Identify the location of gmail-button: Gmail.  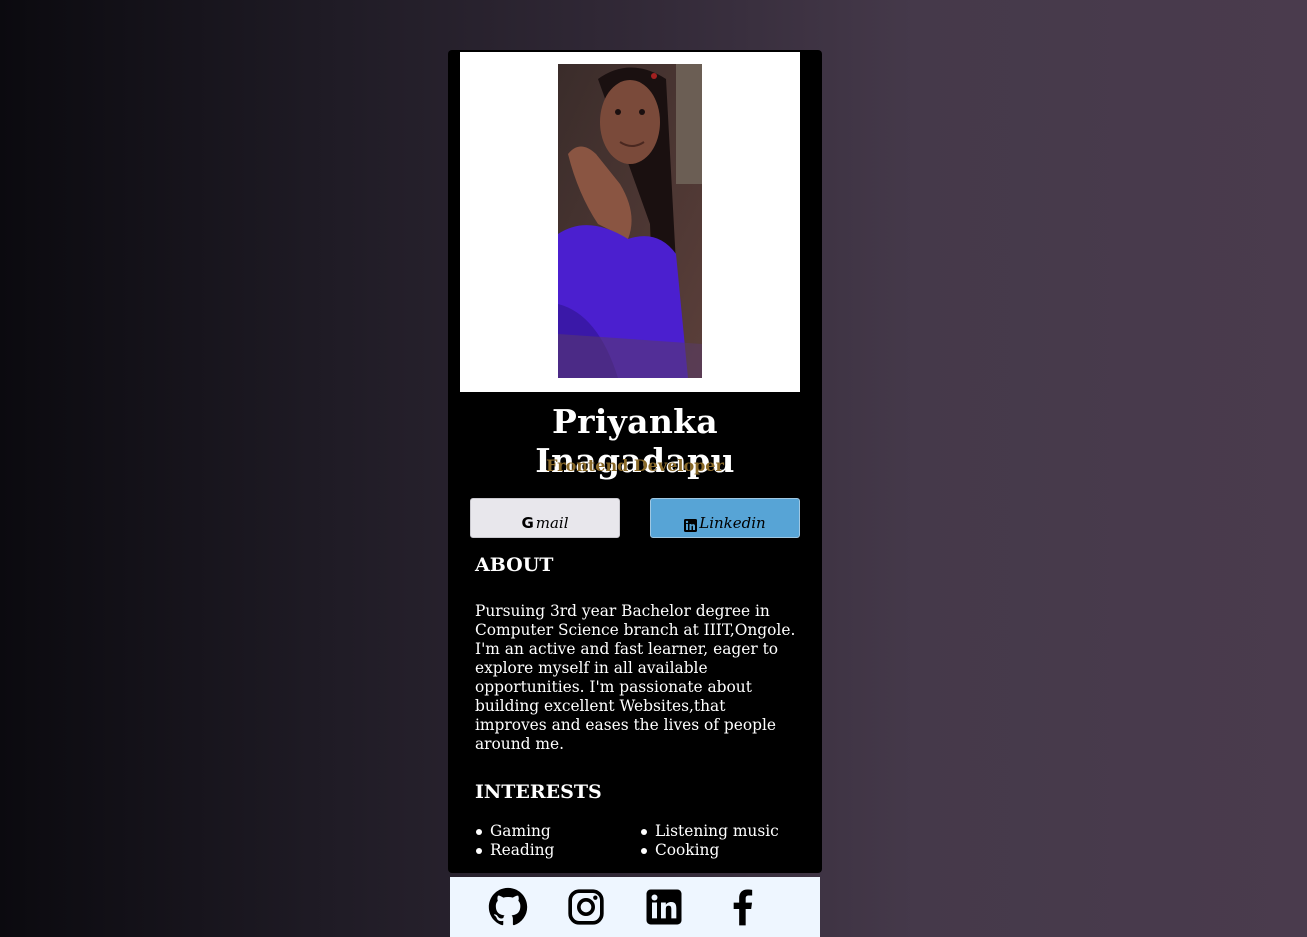
(545, 518).